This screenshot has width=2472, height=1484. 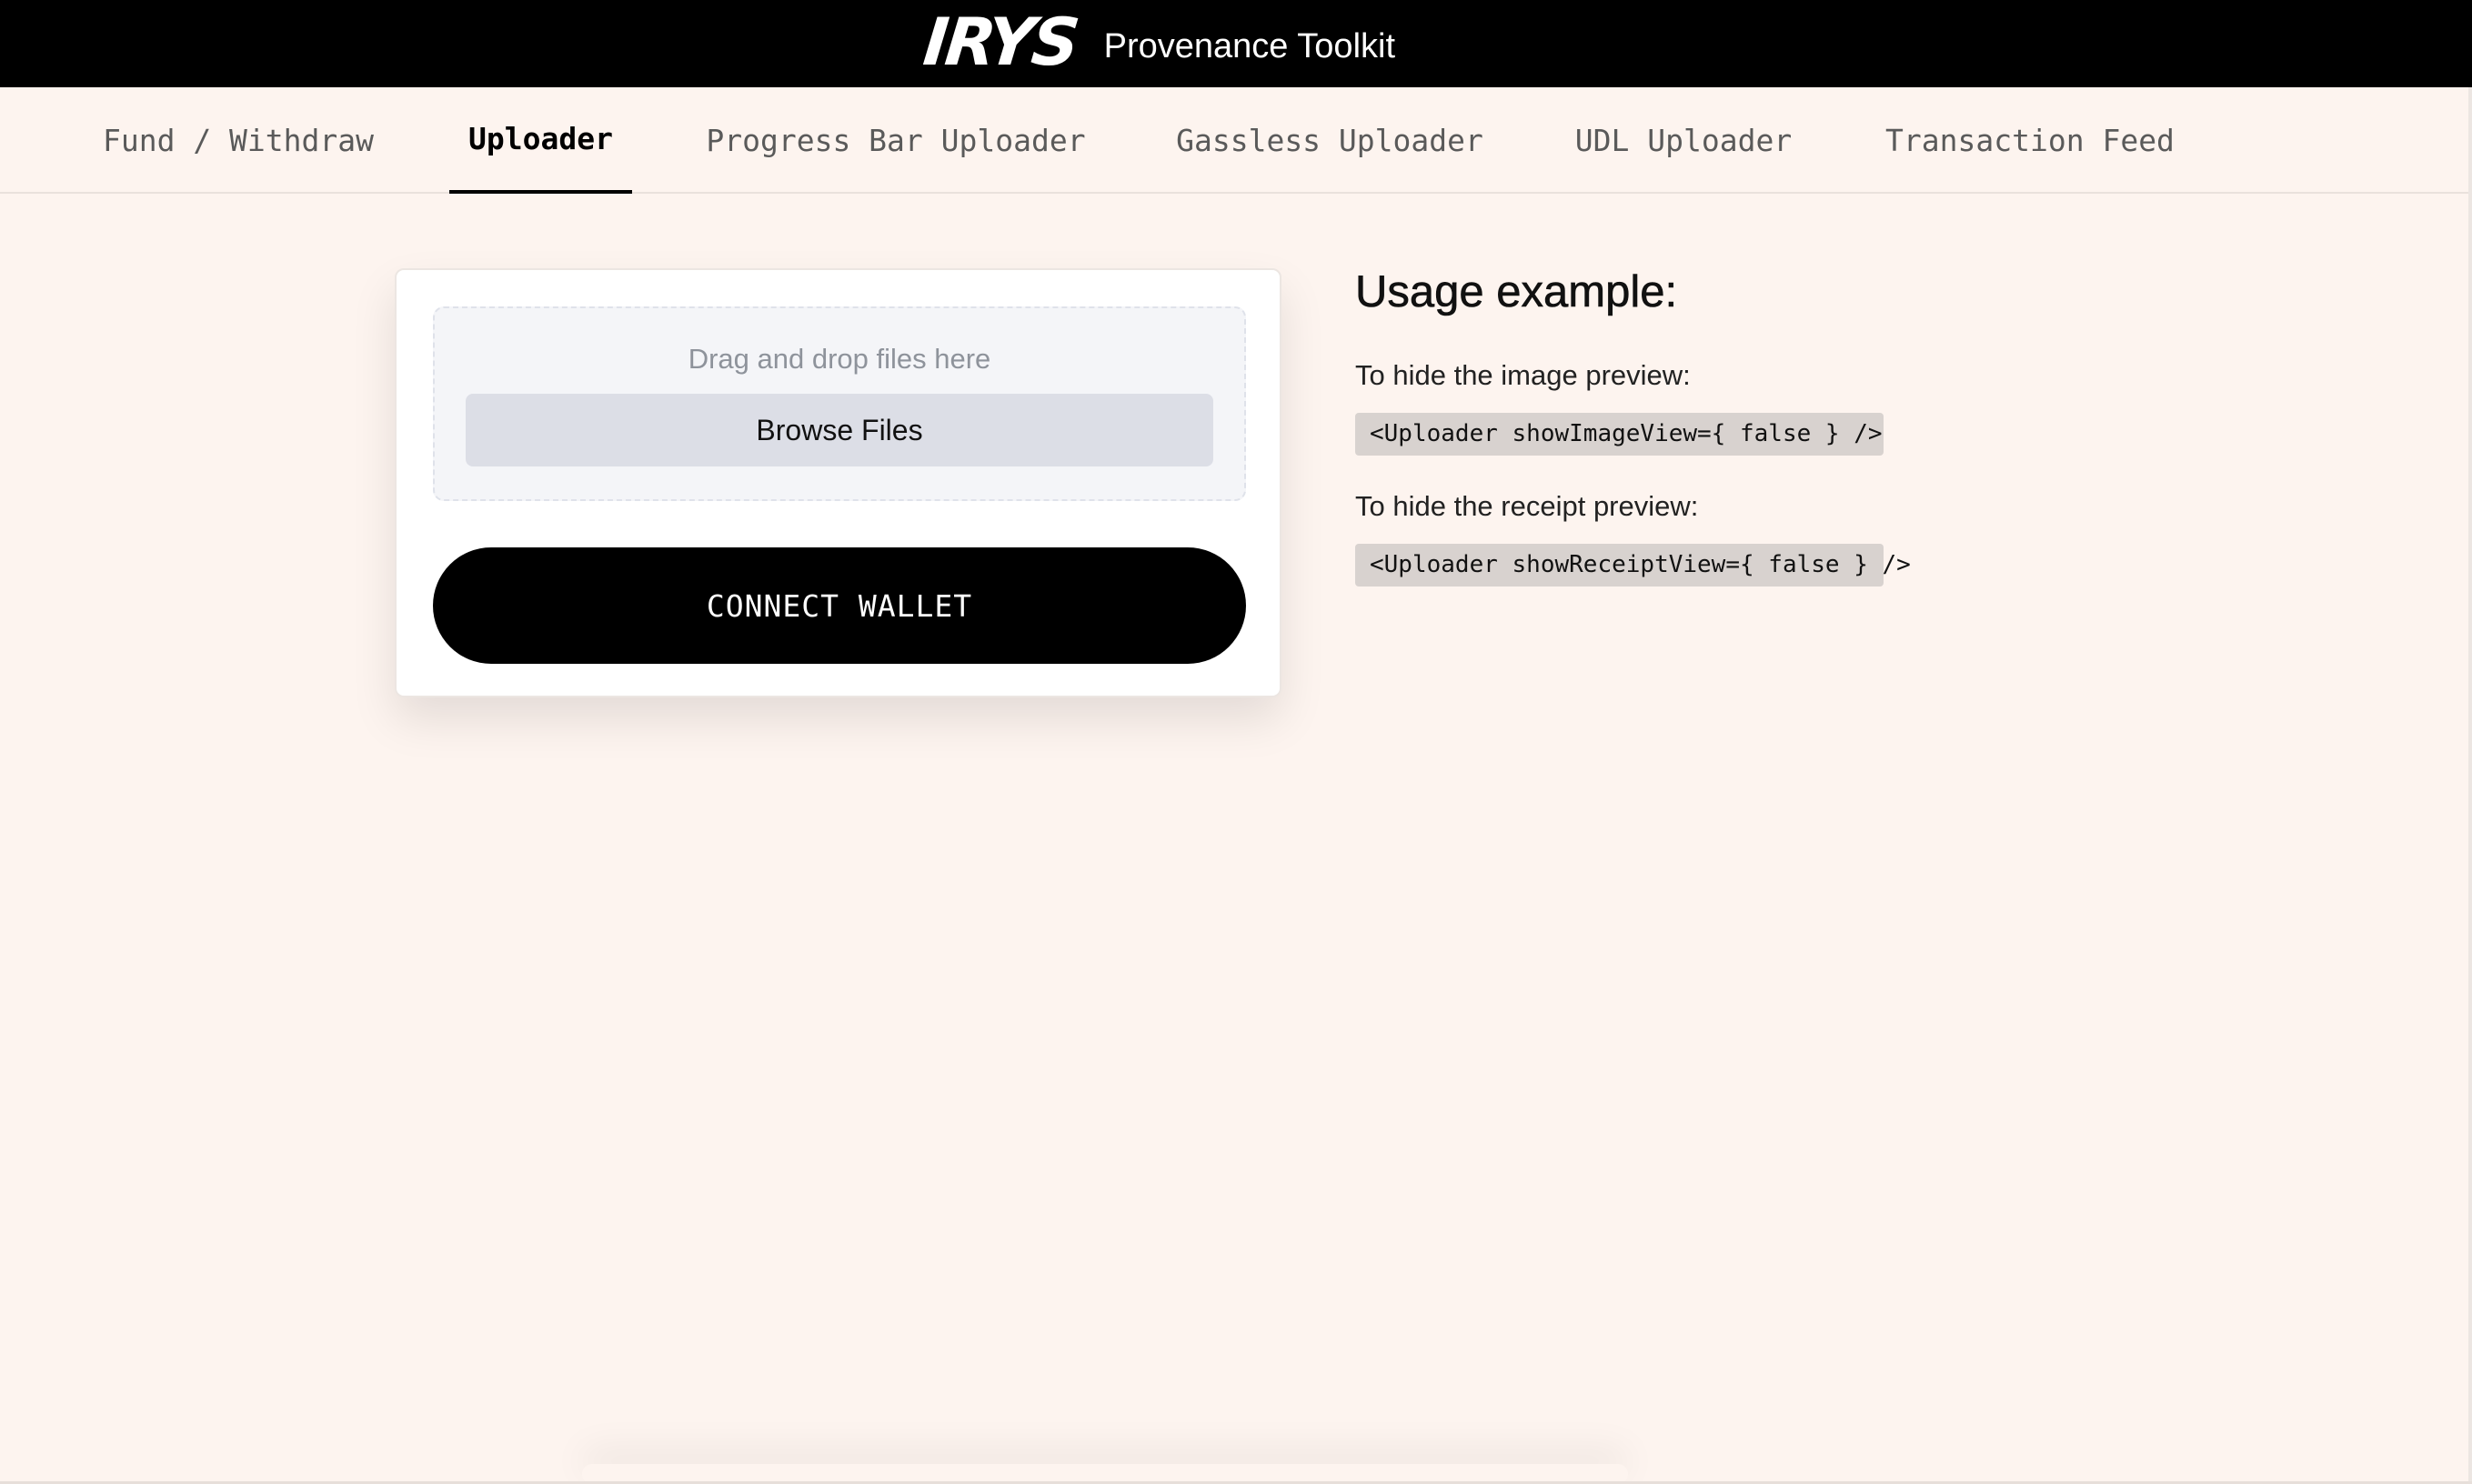 What do you see at coordinates (1683, 140) in the screenshot?
I see `tab-udl-uploader: UDL Uploader` at bounding box center [1683, 140].